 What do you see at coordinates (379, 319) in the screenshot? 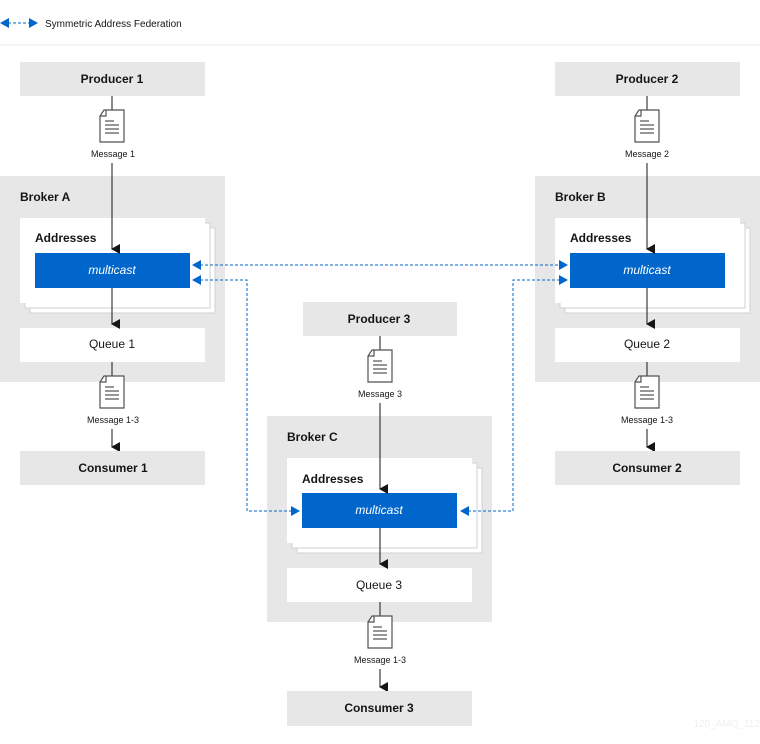
I see `producer-3-label: Producer 3` at bounding box center [379, 319].